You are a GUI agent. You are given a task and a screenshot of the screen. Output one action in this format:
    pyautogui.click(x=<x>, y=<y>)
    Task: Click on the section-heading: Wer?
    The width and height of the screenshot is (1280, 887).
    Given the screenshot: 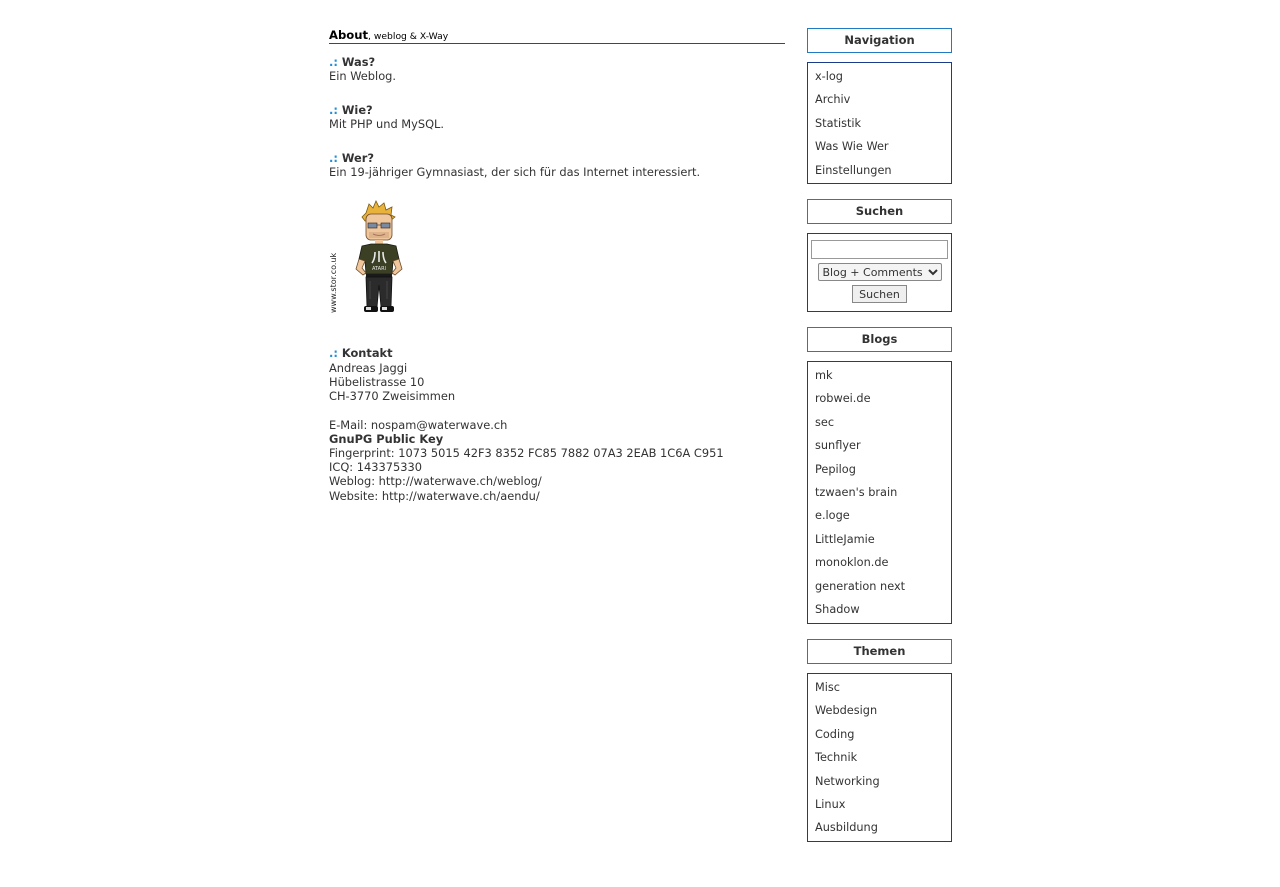 What is the action you would take?
    pyautogui.click(x=357, y=158)
    